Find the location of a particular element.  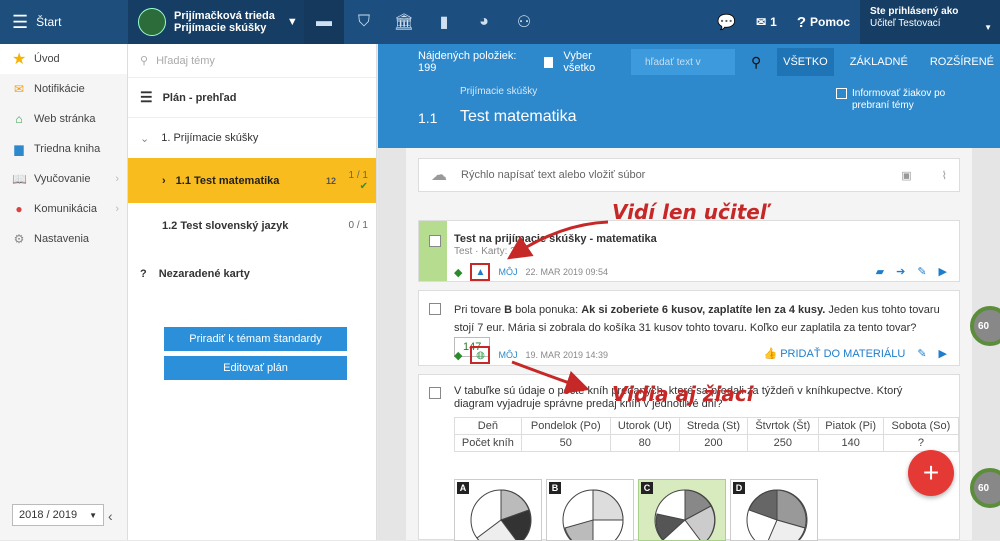

topic-item-slovak: 1.2 Test slovenský jazyk 0 / 1 is located at coordinates (252, 225).